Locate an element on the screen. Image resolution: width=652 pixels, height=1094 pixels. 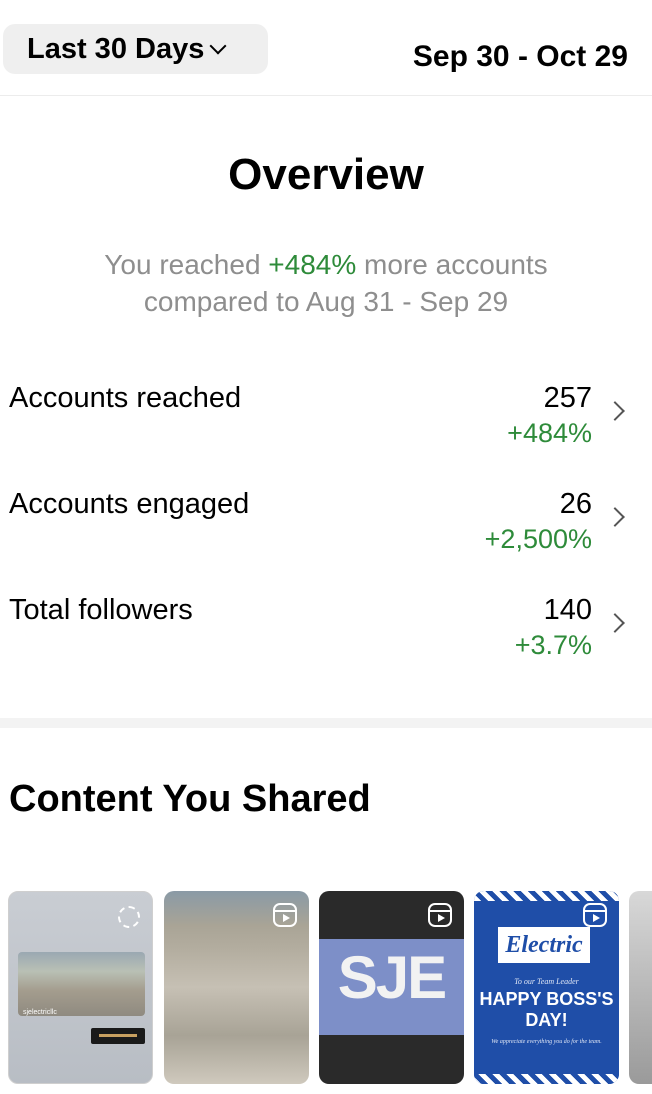
reel-overlay-text: SJE is located at coordinates (392, 977).